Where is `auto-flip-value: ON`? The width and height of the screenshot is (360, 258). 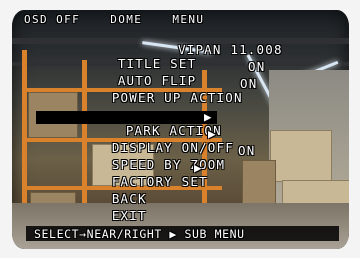
auto-flip-value: ON is located at coordinates (257, 66).